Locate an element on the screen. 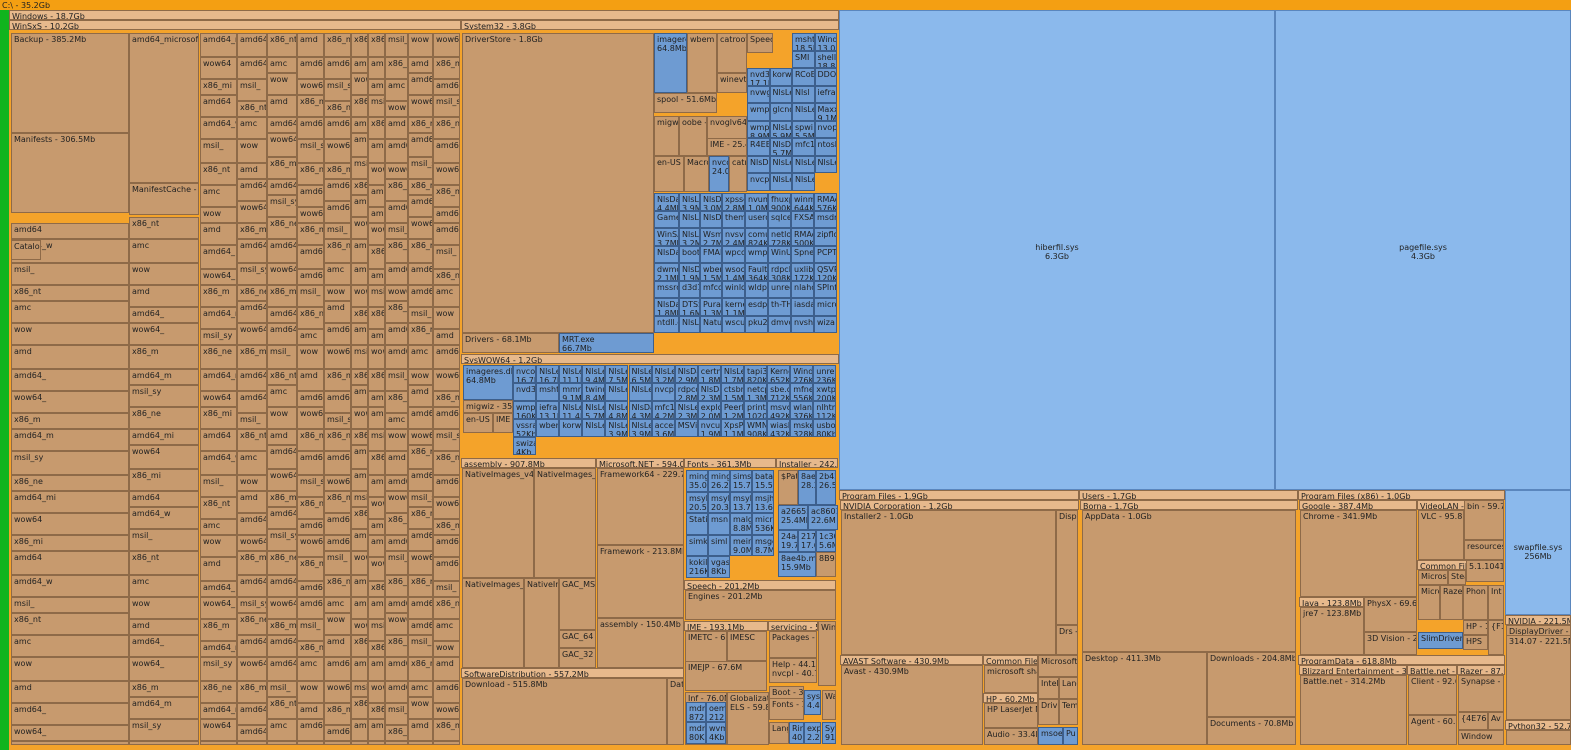 This screenshot has height=750, width=1571. winsxs-cell: en-US - is located at coordinates (478, 423).